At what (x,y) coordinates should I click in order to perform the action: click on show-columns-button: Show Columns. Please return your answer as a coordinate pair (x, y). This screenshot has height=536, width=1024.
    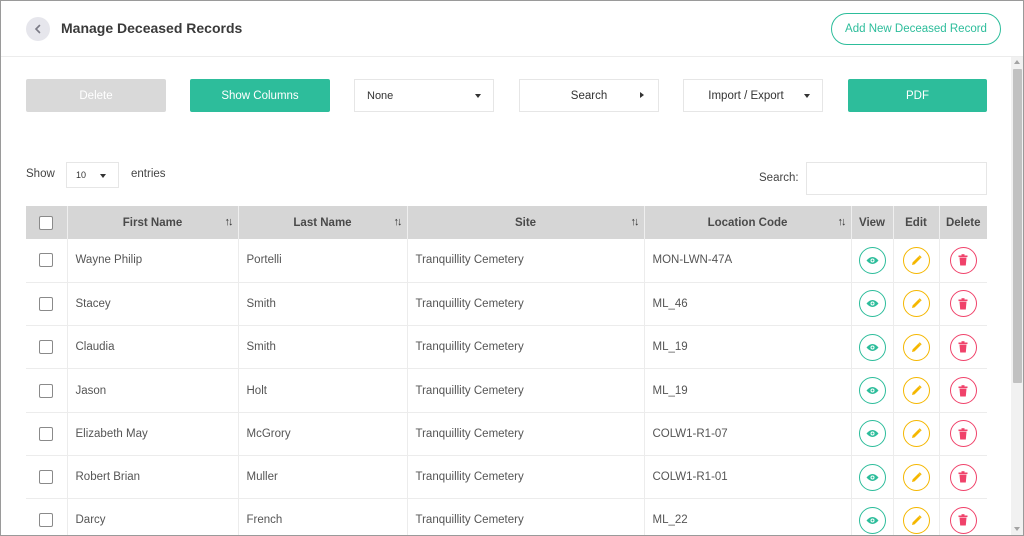
    Looking at the image, I should click on (260, 95).